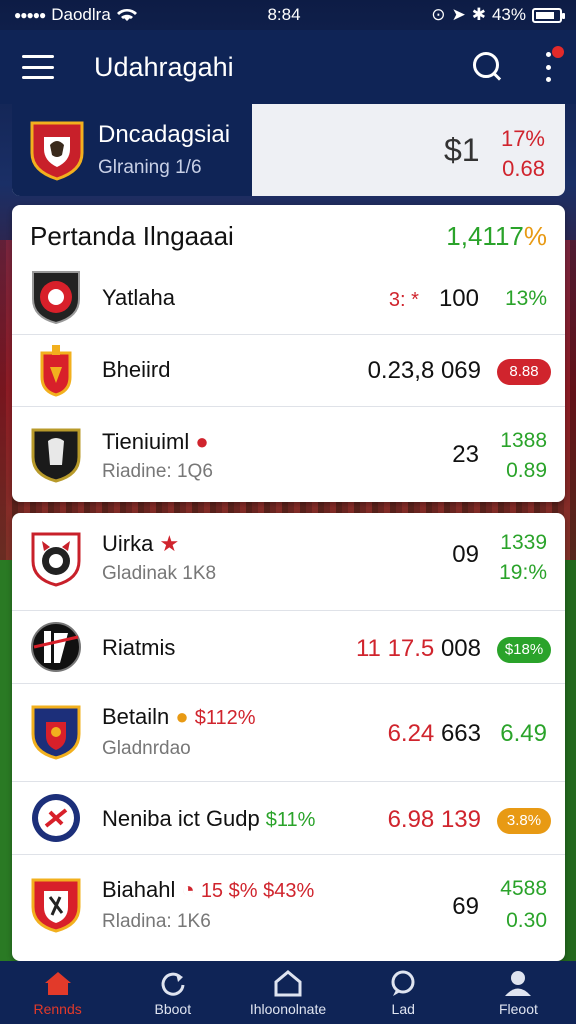  I want to click on change-badge: $18%, so click(524, 650).